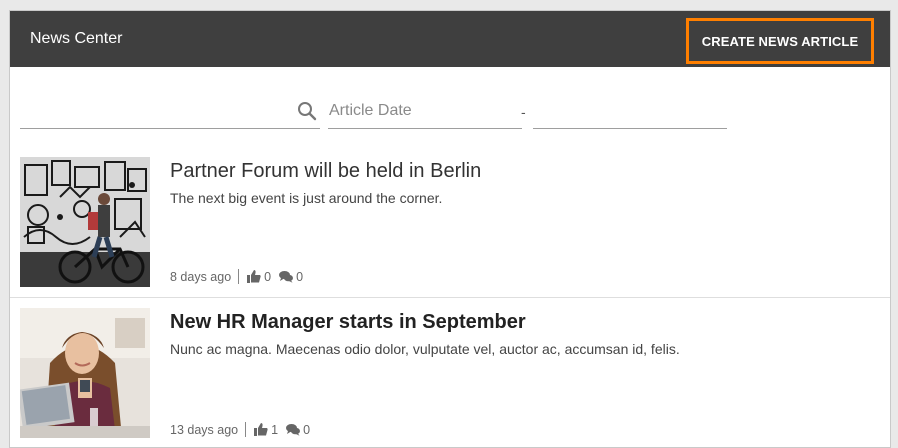  Describe the element at coordinates (204, 429) in the screenshot. I see `article-age: 13 days ago` at that location.